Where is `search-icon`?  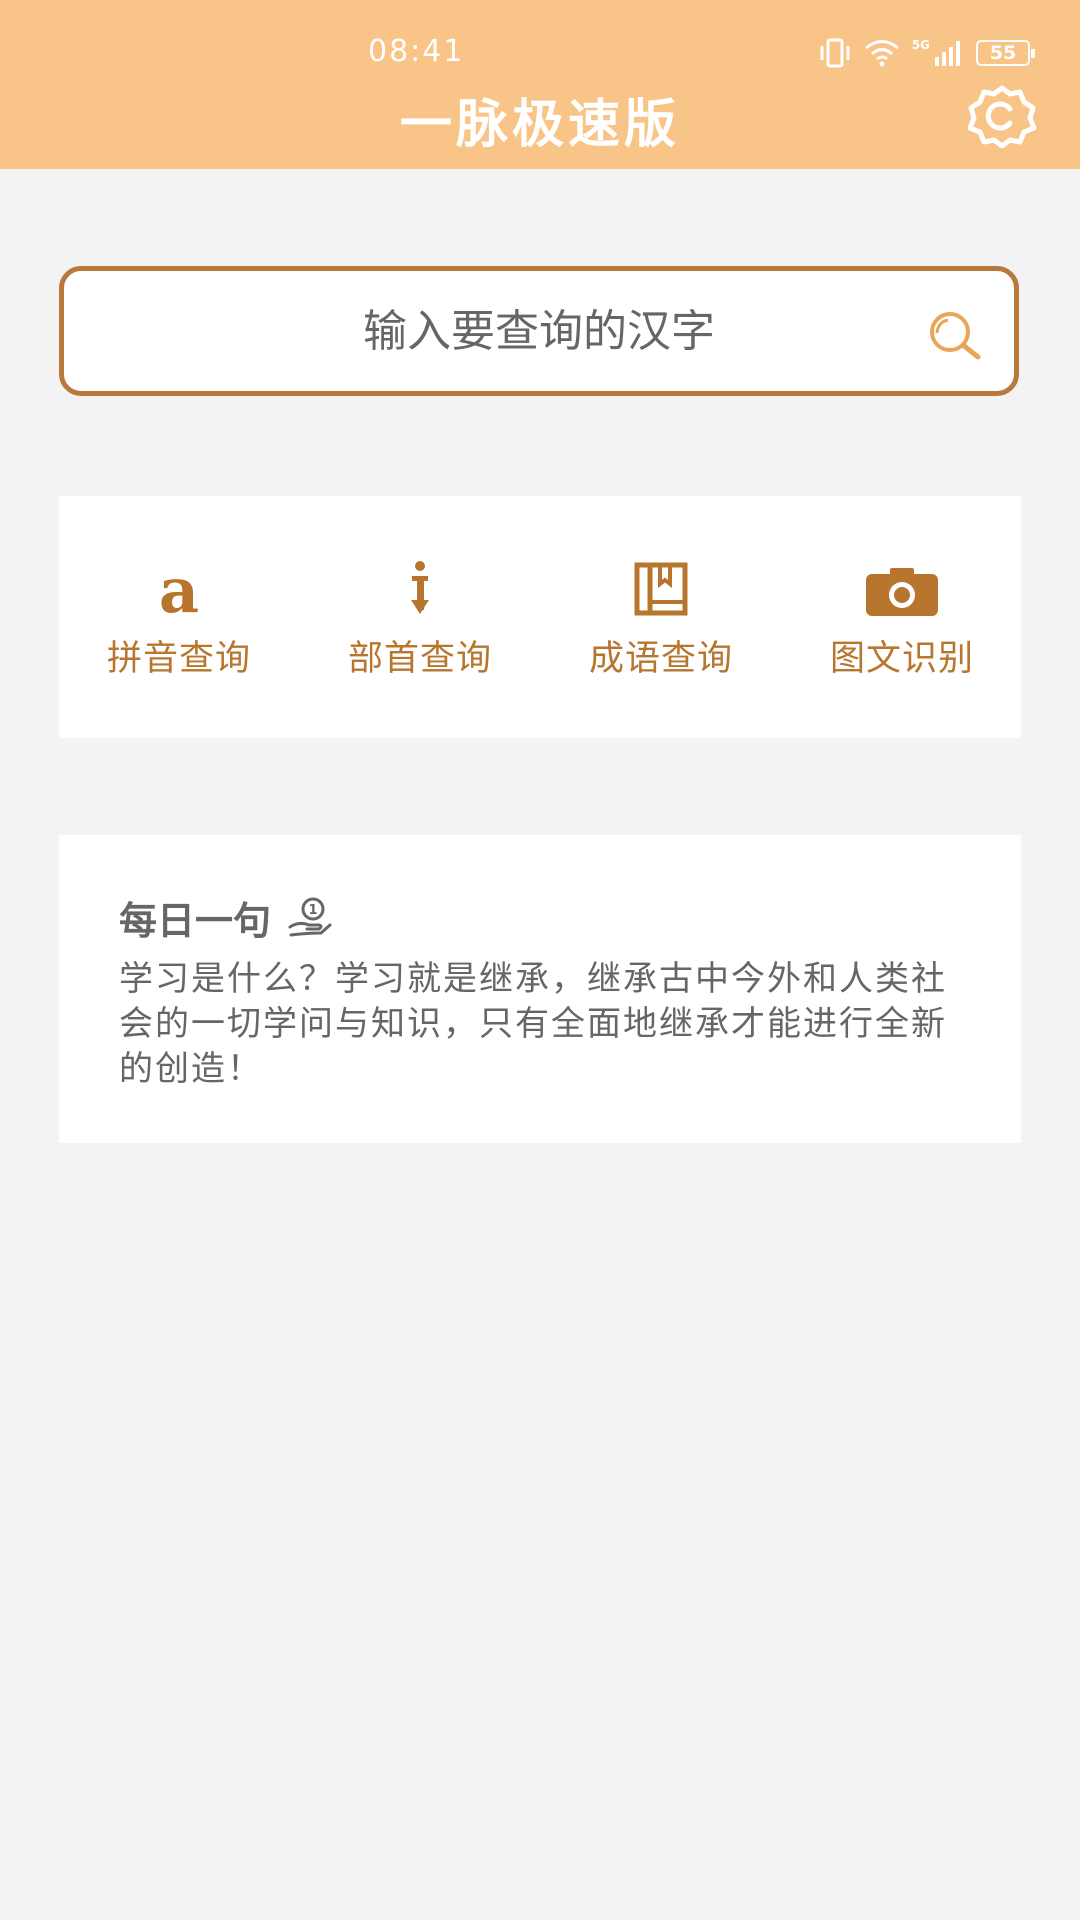
search-icon is located at coordinates (955, 335).